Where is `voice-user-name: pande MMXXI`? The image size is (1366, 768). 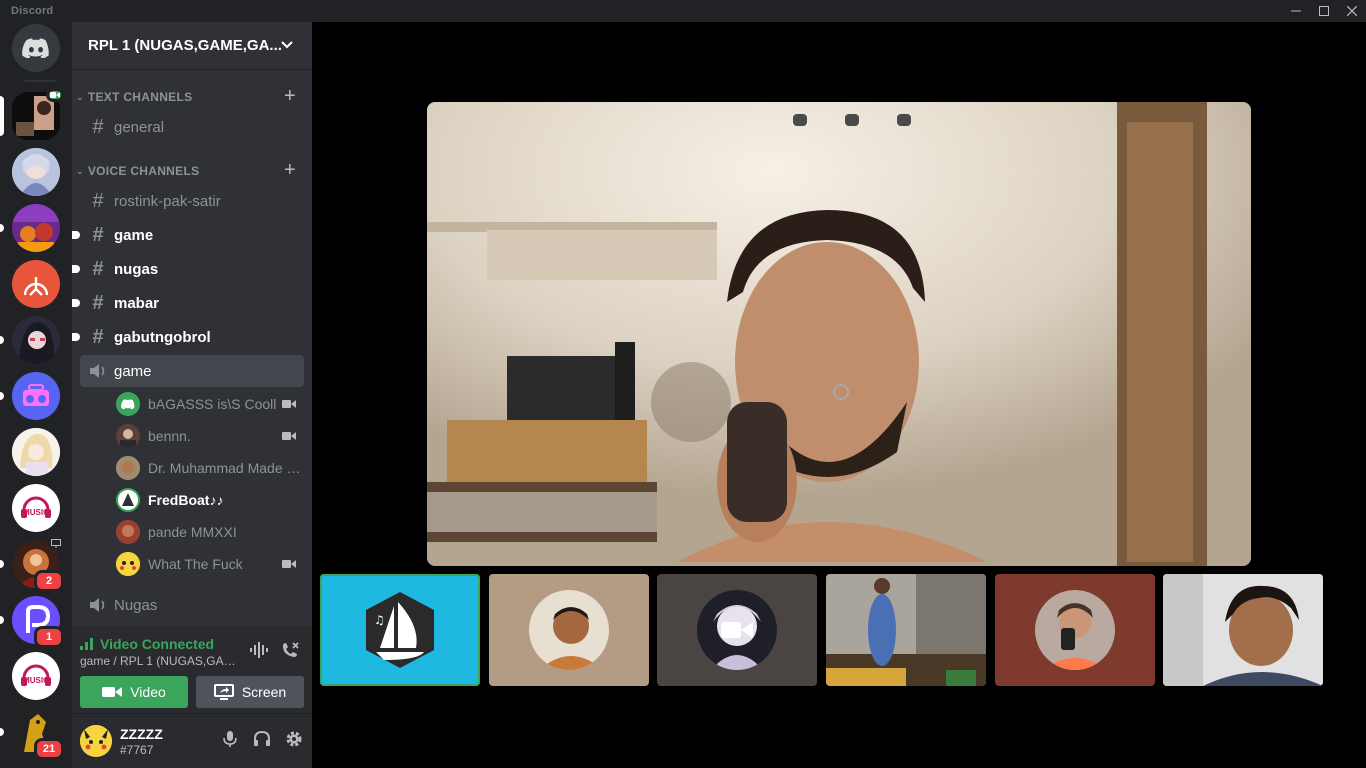
voice-user-name: pande MMXXI is located at coordinates (192, 532).